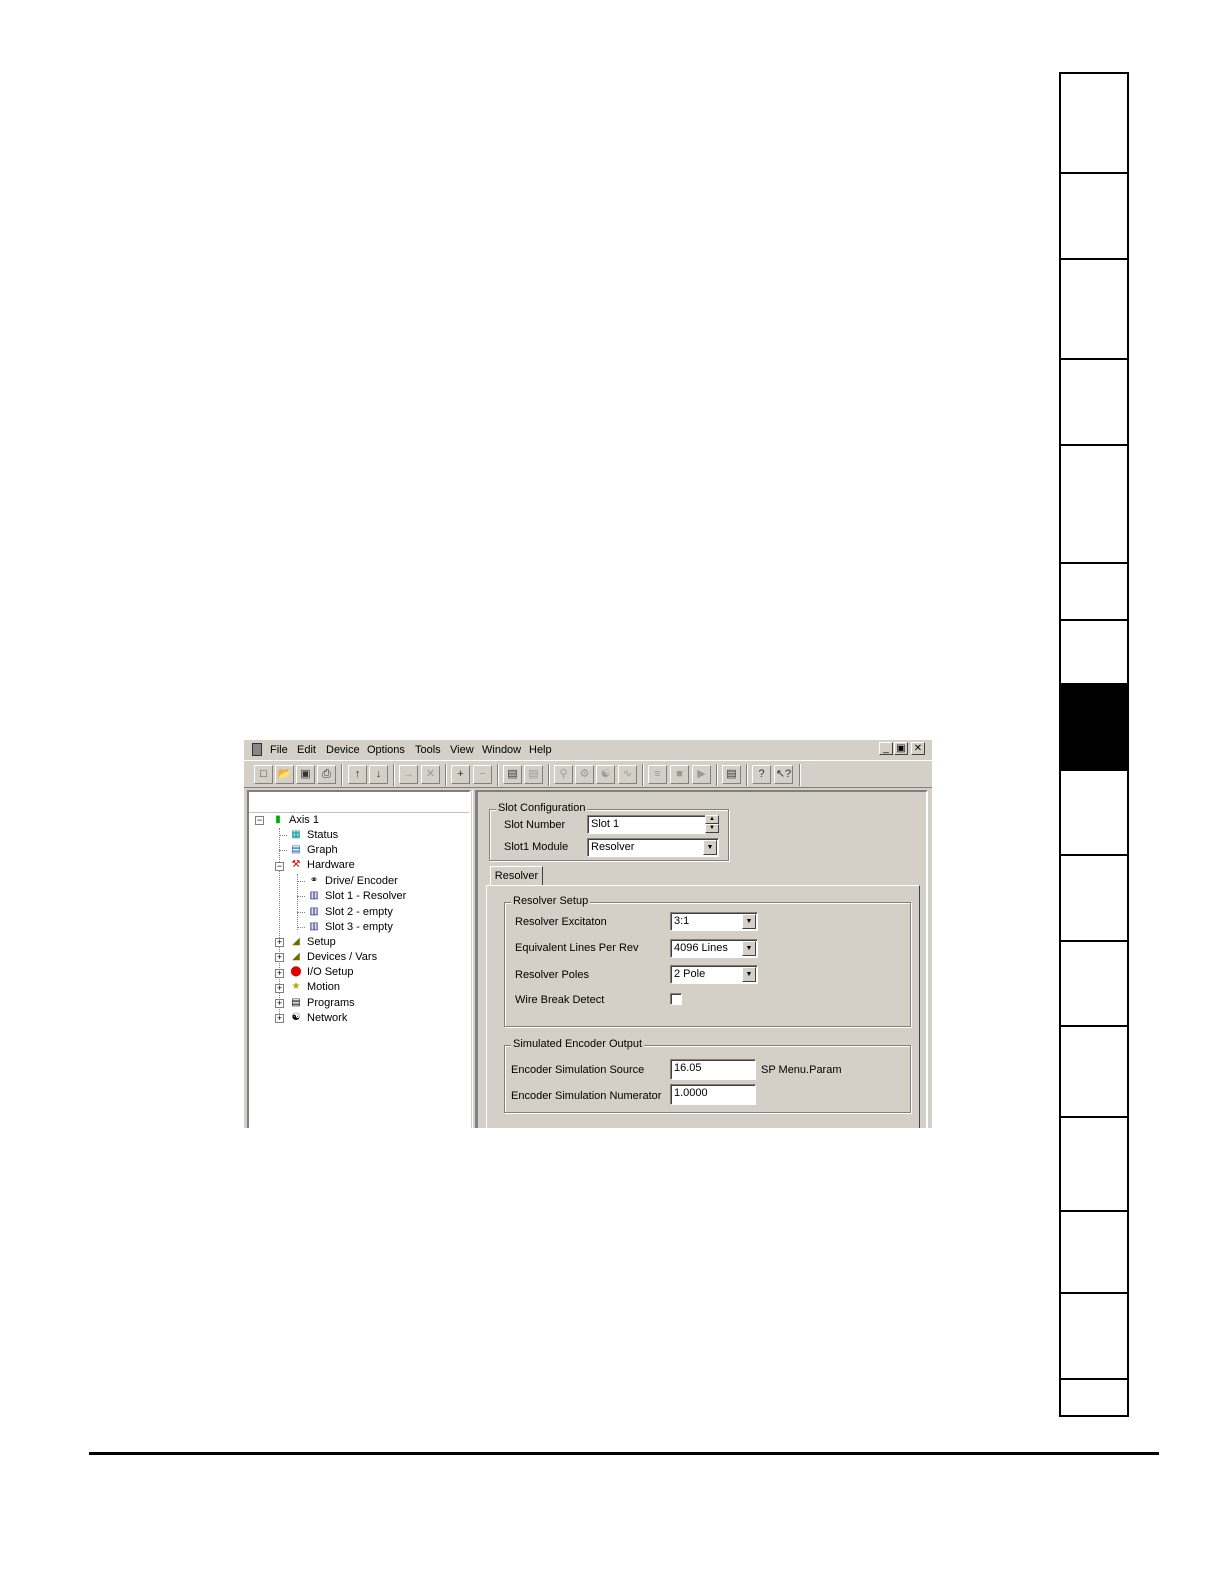 The image size is (1224, 1584). Describe the element at coordinates (512, 774) in the screenshot. I see `copy-icon: ▤` at that location.